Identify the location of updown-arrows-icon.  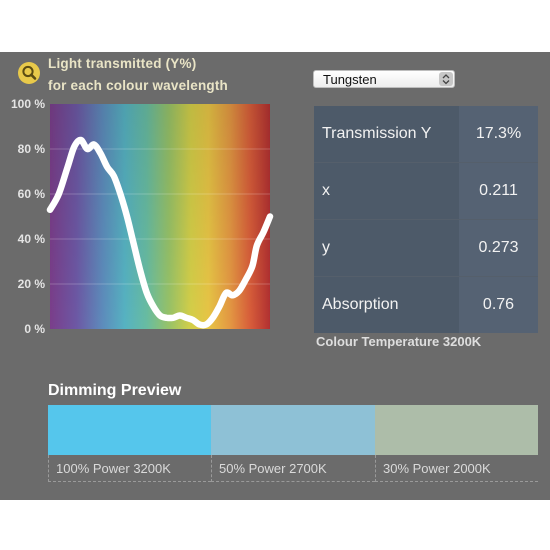
(446, 79).